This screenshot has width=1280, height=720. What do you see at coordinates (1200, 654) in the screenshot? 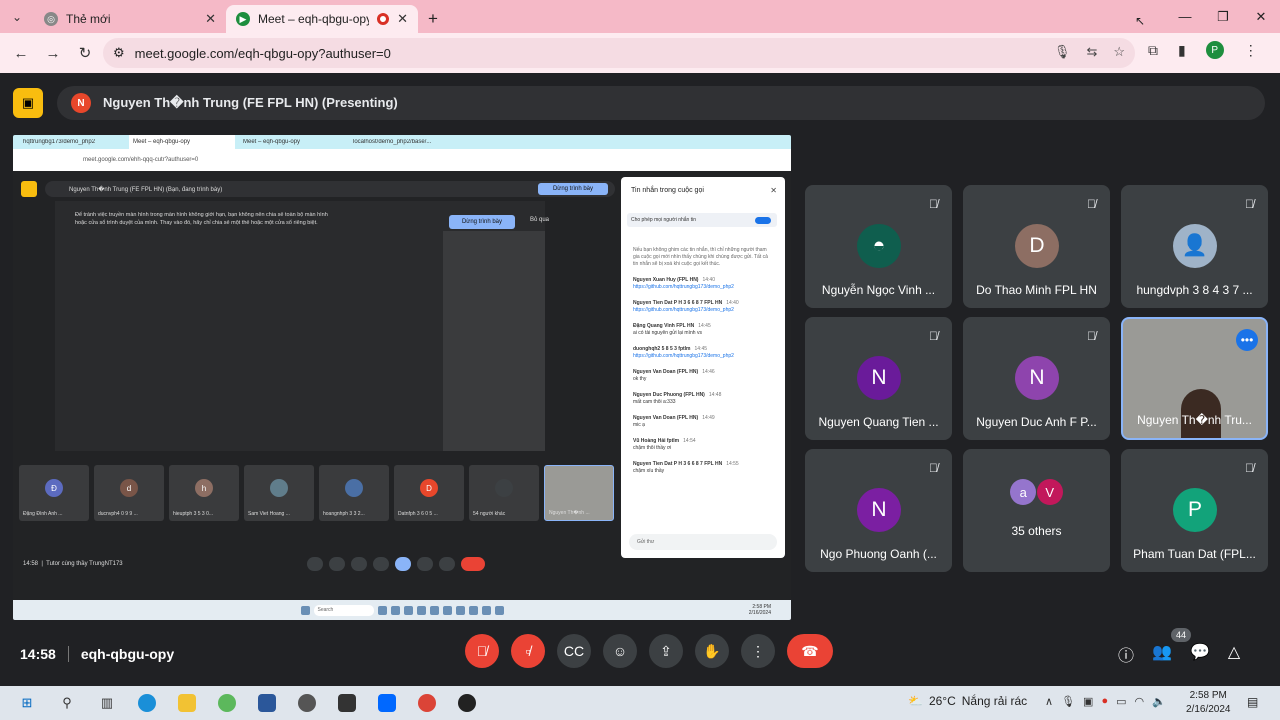
I see `chat-icon: 💬` at bounding box center [1200, 654].